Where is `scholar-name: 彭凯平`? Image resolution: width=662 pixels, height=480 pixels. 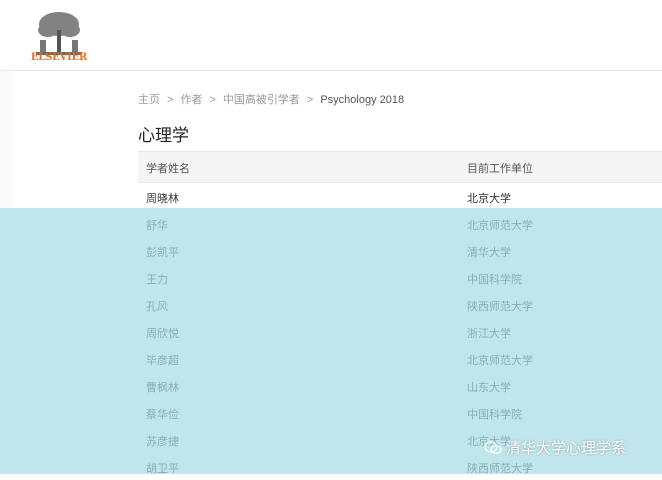
scholar-name: 彭凯平 is located at coordinates (162, 252).